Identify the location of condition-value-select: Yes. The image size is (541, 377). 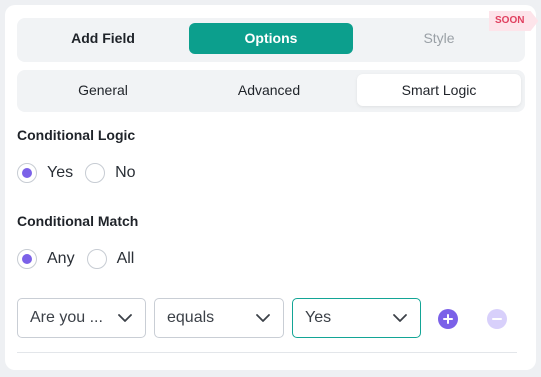
(356, 318).